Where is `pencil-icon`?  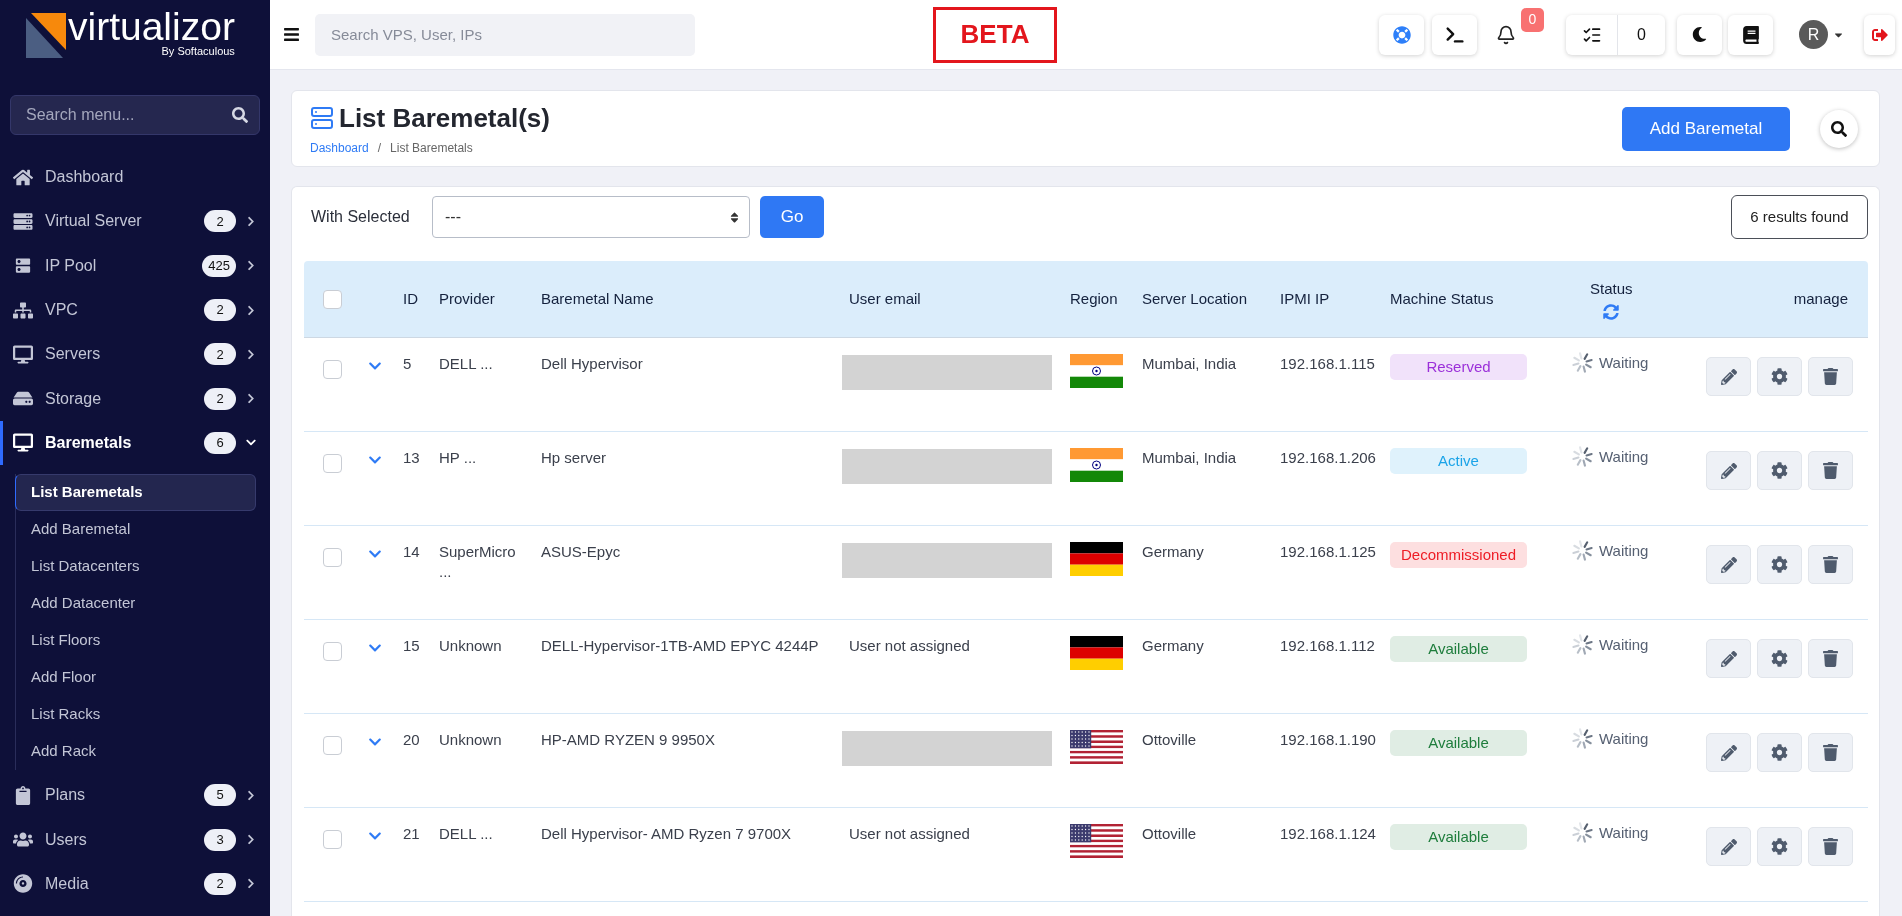 pencil-icon is located at coordinates (1728, 470).